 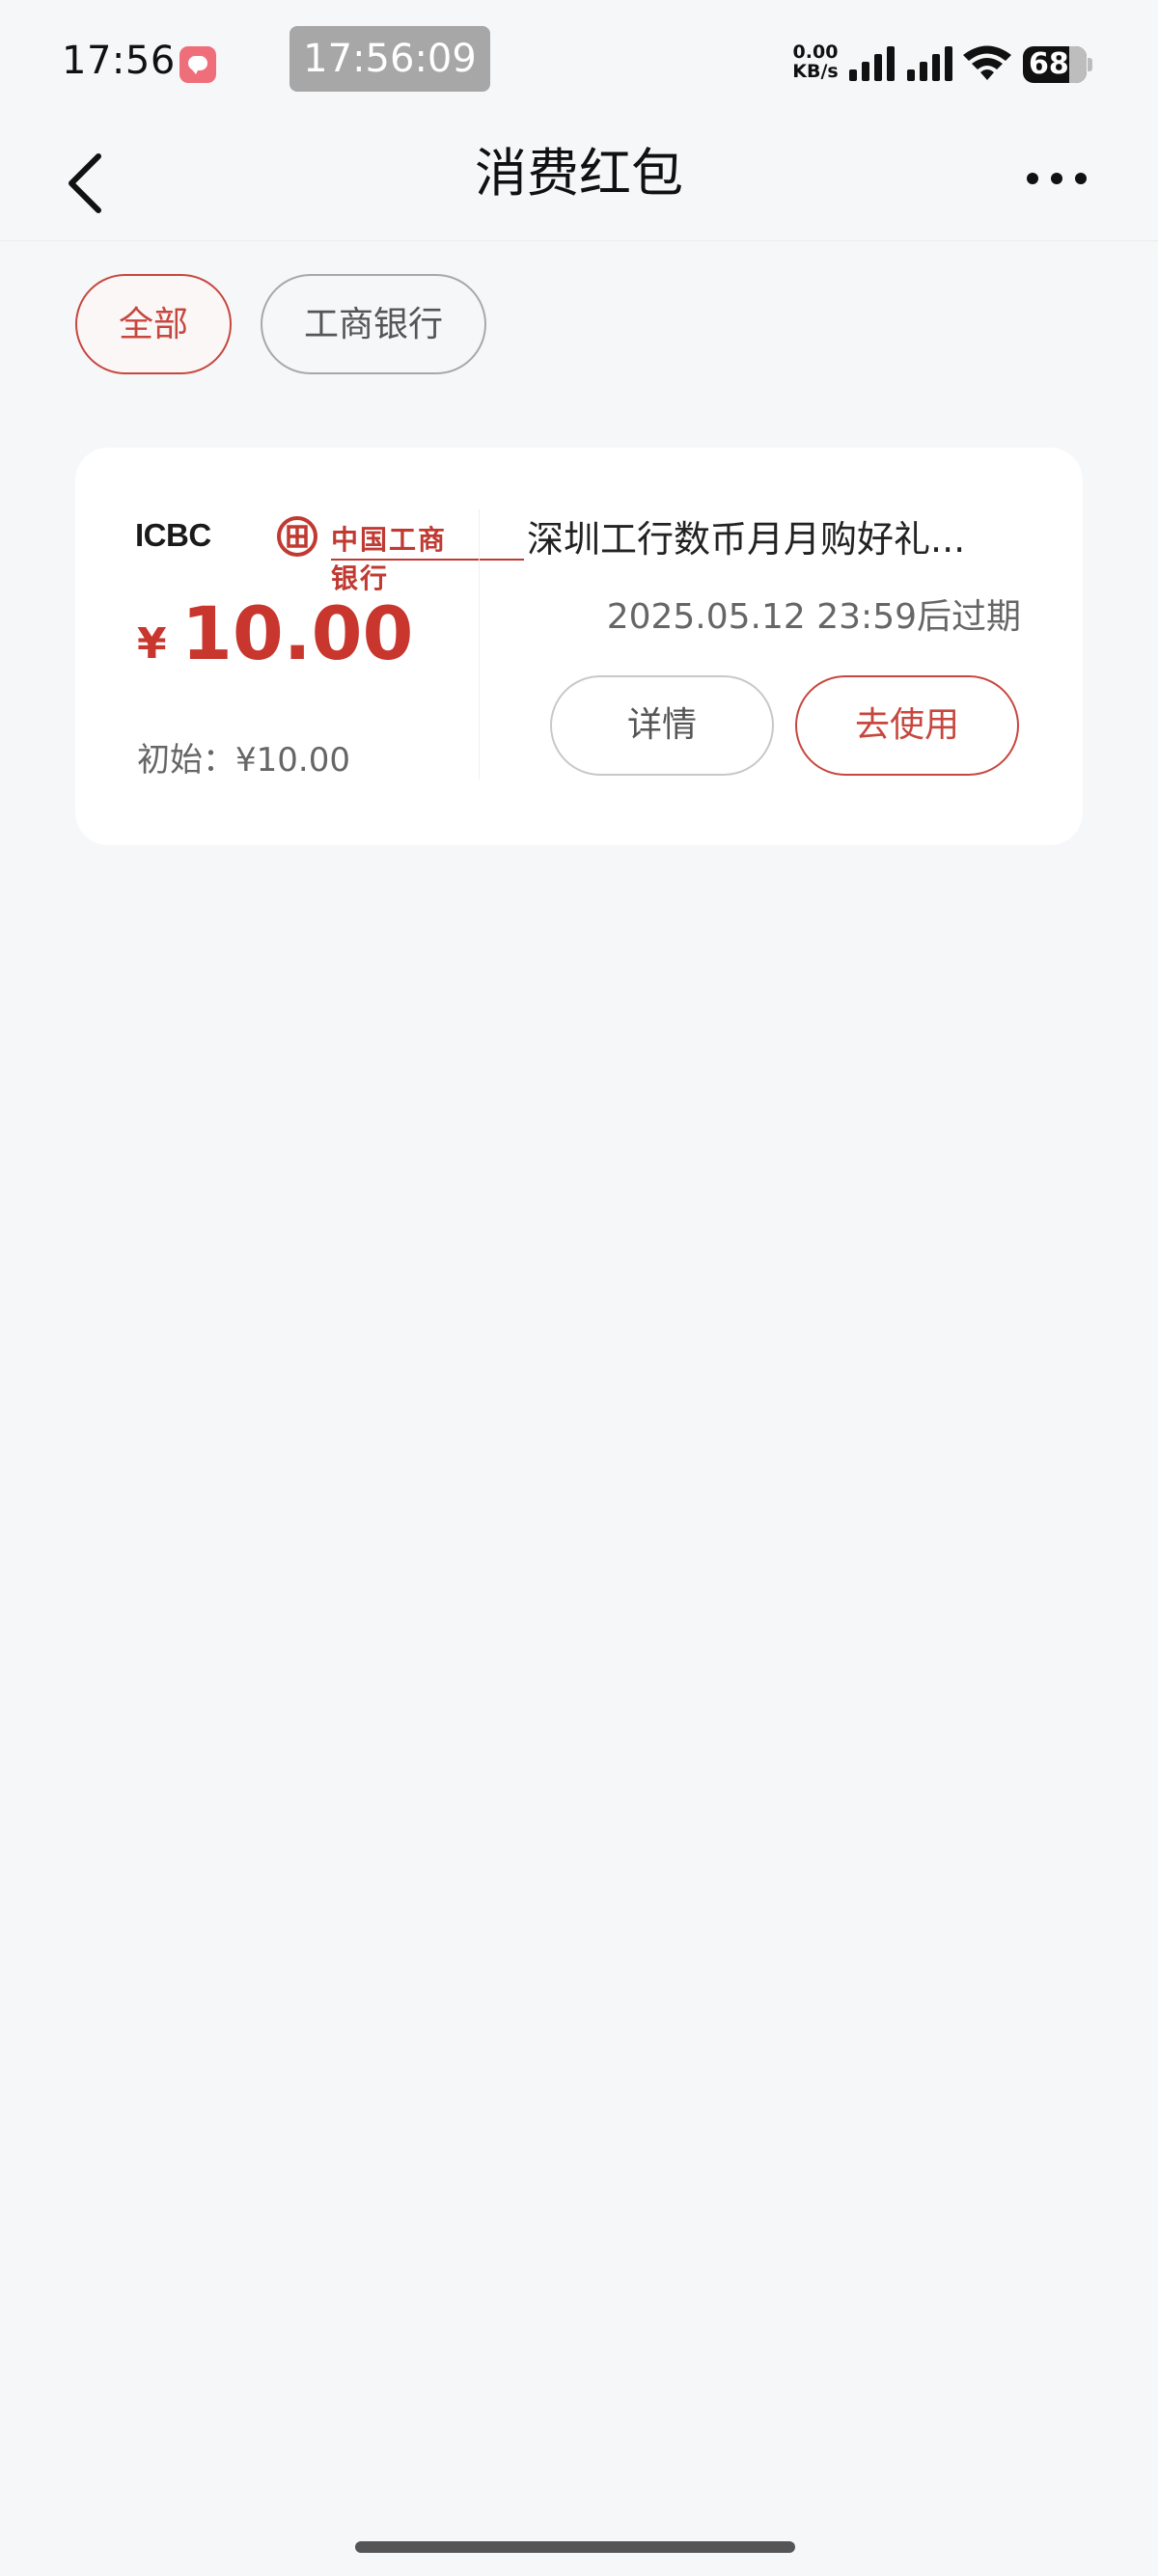 I want to click on amount-value: 10.00, so click(x=297, y=633).